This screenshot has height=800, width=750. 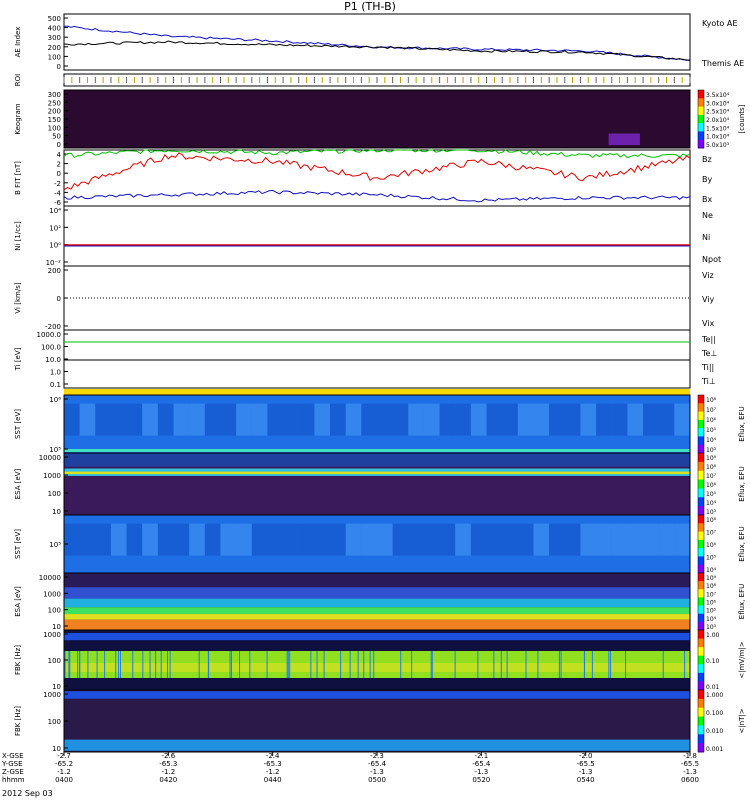 I want to click on legend-entry: Ne, so click(x=707, y=215).